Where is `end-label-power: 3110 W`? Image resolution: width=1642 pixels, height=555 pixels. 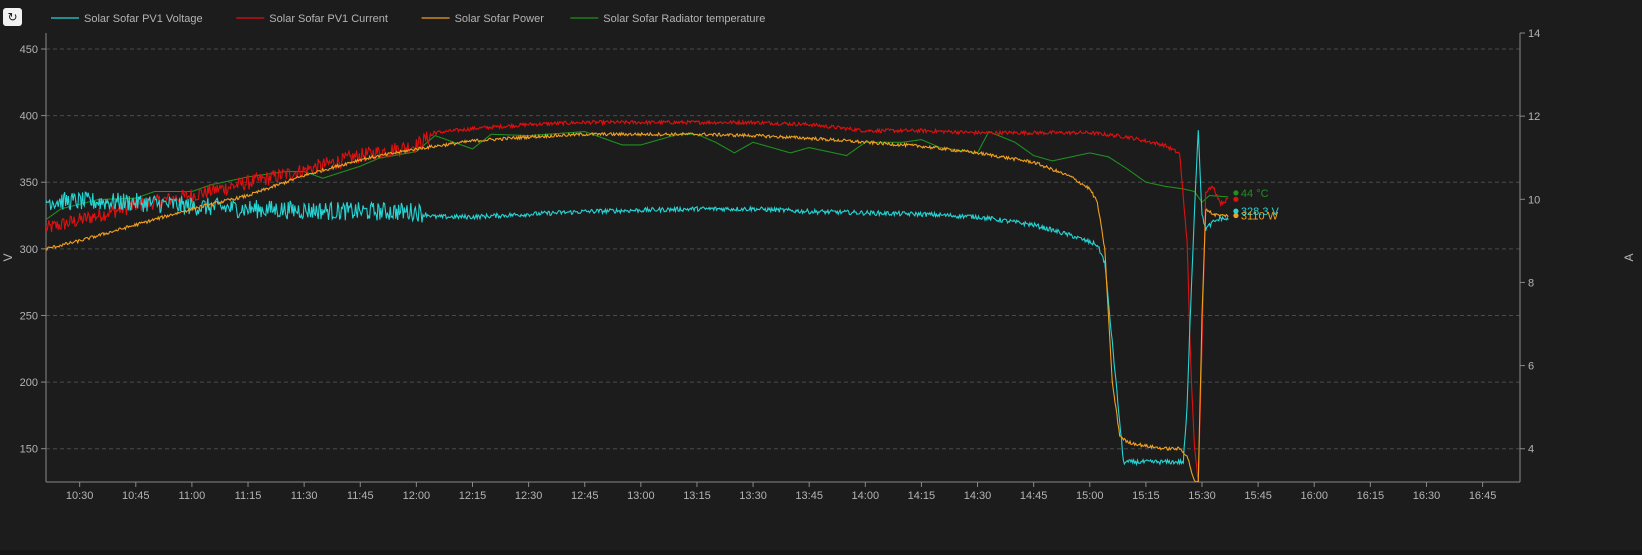 end-label-power: 3110 W is located at coordinates (1260, 217).